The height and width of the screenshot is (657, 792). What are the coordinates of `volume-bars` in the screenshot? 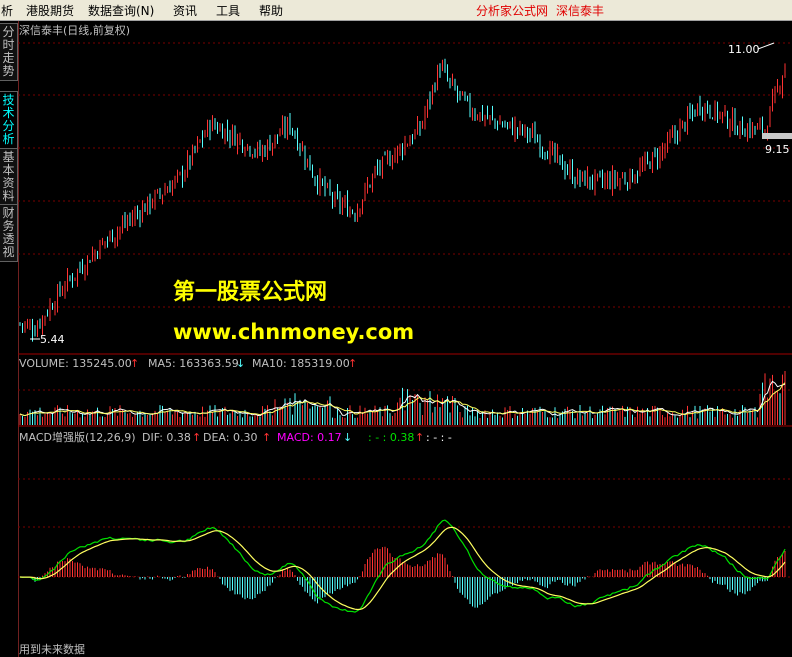 It's located at (402, 398).